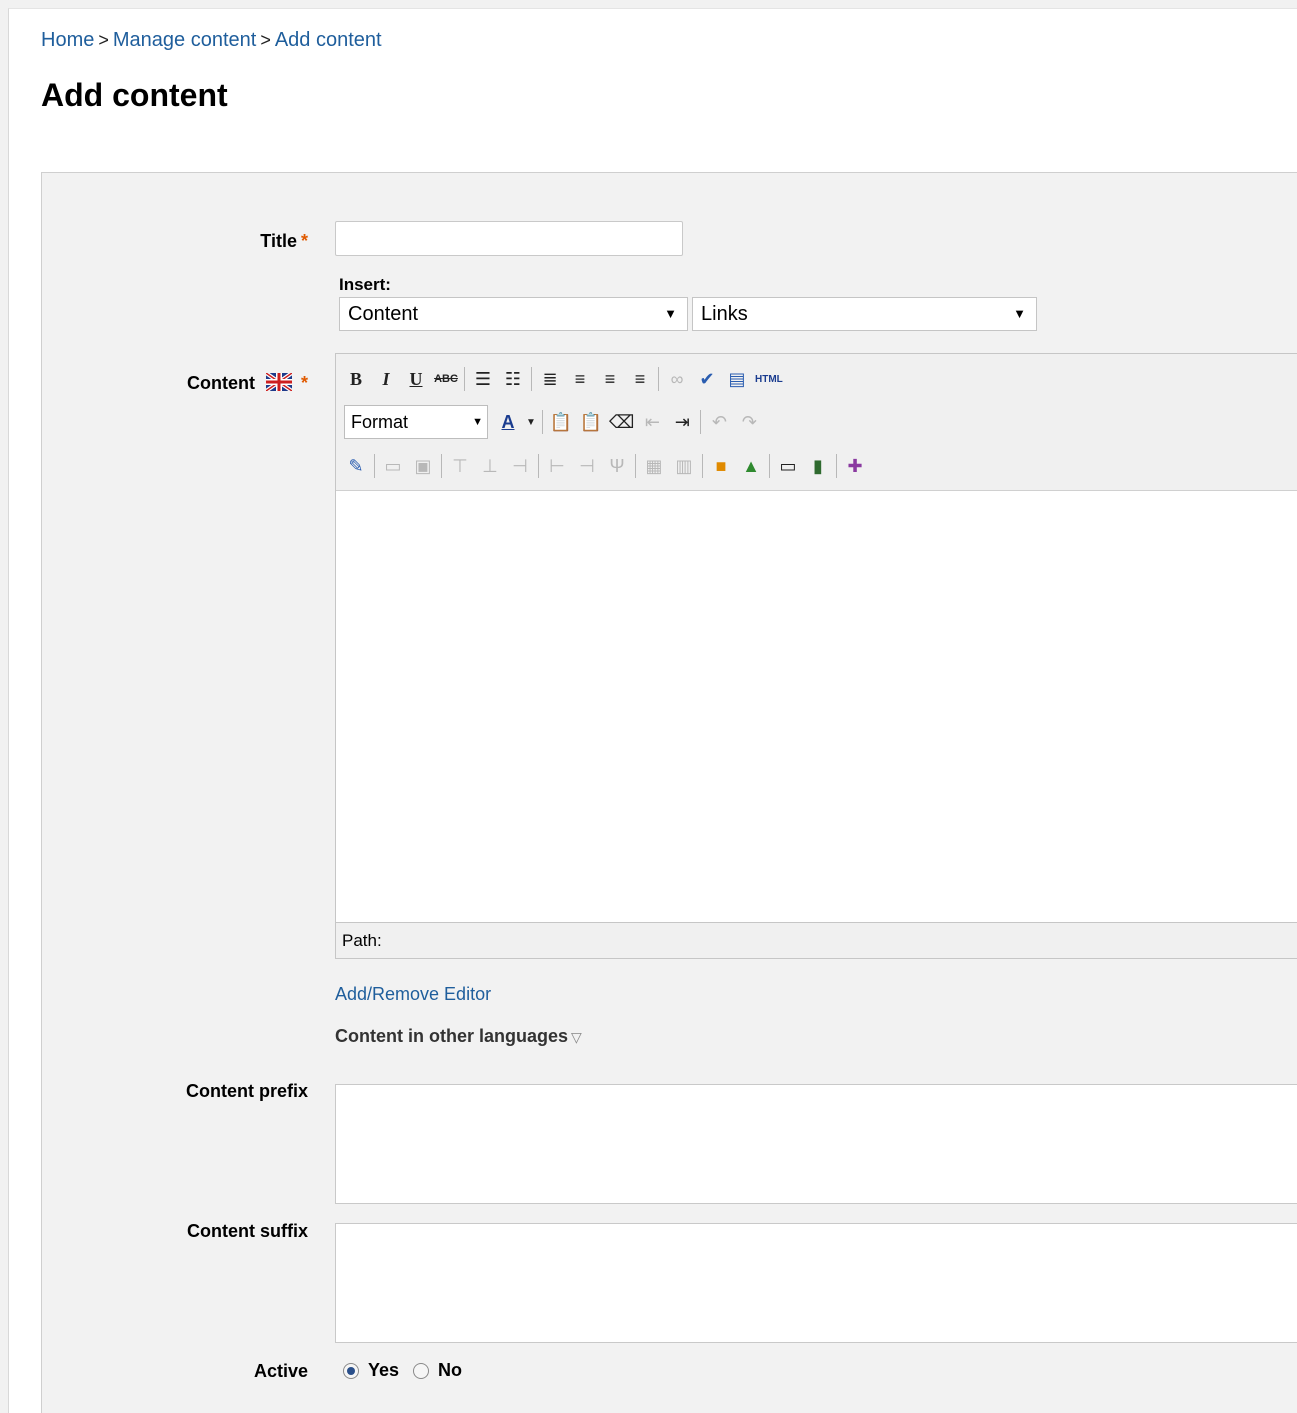 The height and width of the screenshot is (1413, 1297). Describe the element at coordinates (557, 466) in the screenshot. I see `insert-col-before-icon: ⊢` at that location.